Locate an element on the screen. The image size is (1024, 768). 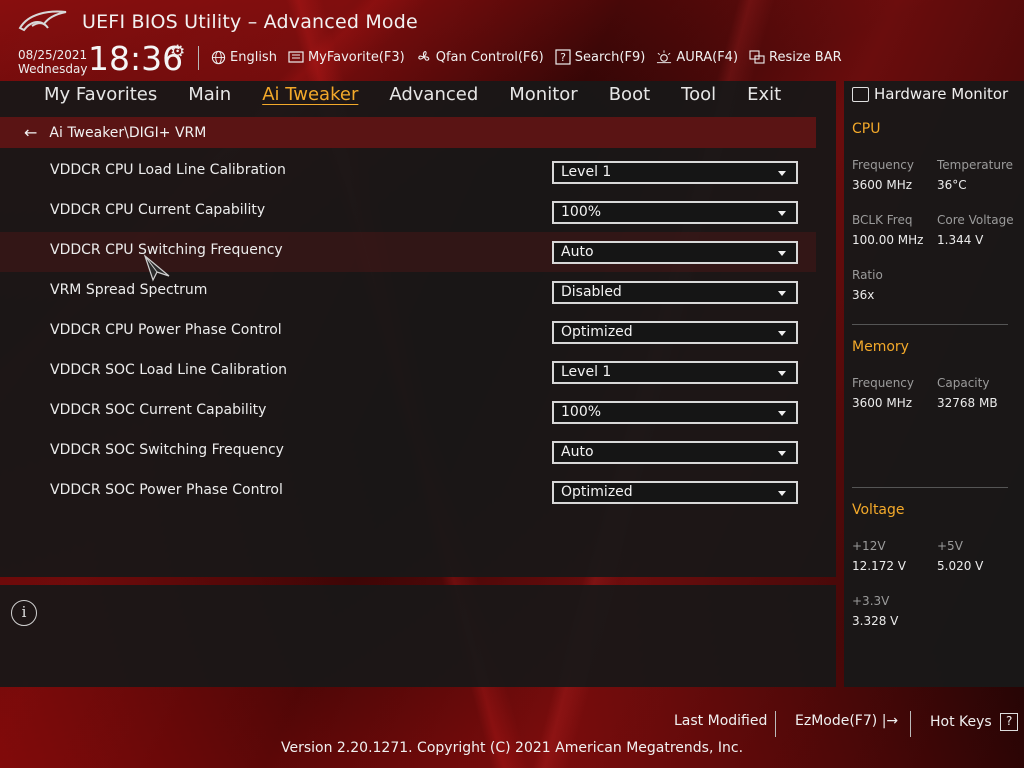
setting-value: 100% is located at coordinates (581, 212).